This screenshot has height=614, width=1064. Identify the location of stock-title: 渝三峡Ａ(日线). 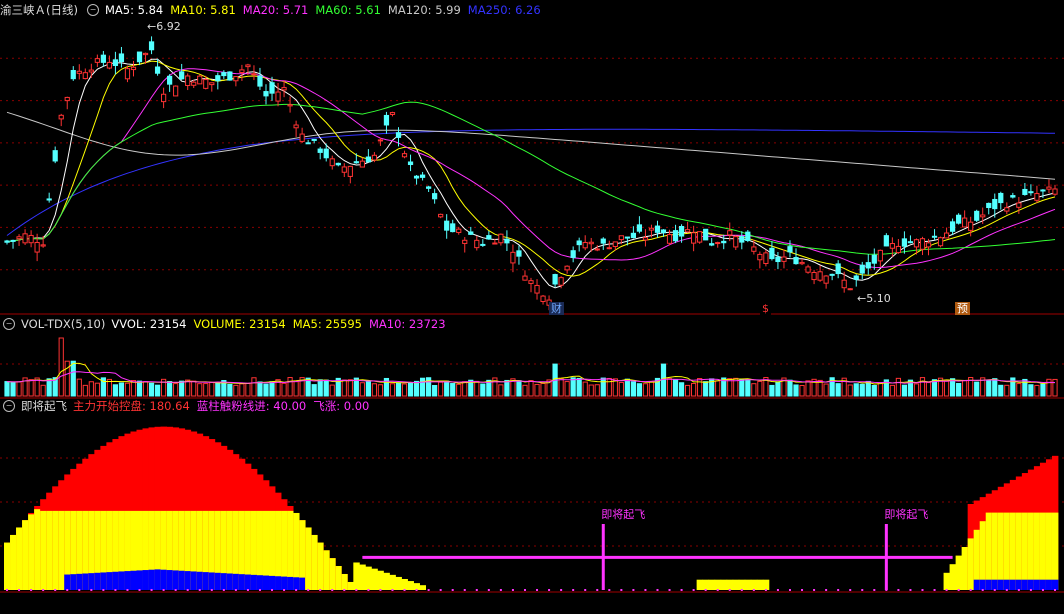
(39, 10).